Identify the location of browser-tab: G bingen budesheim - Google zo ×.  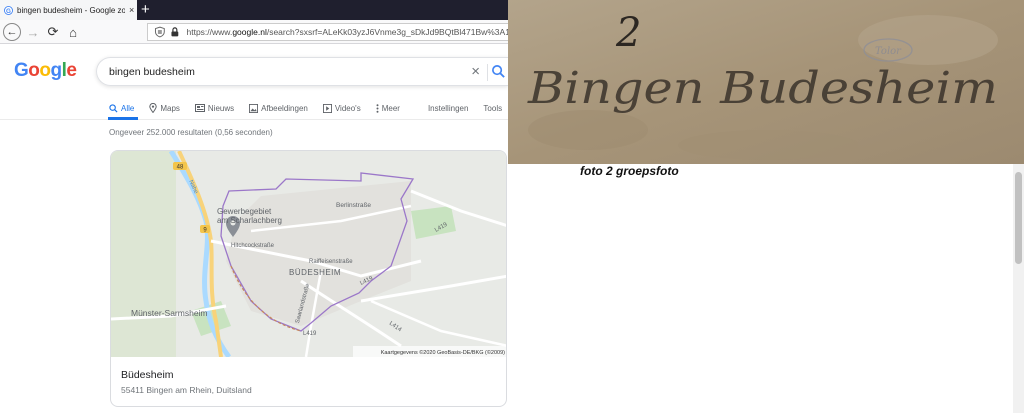
(68, 10).